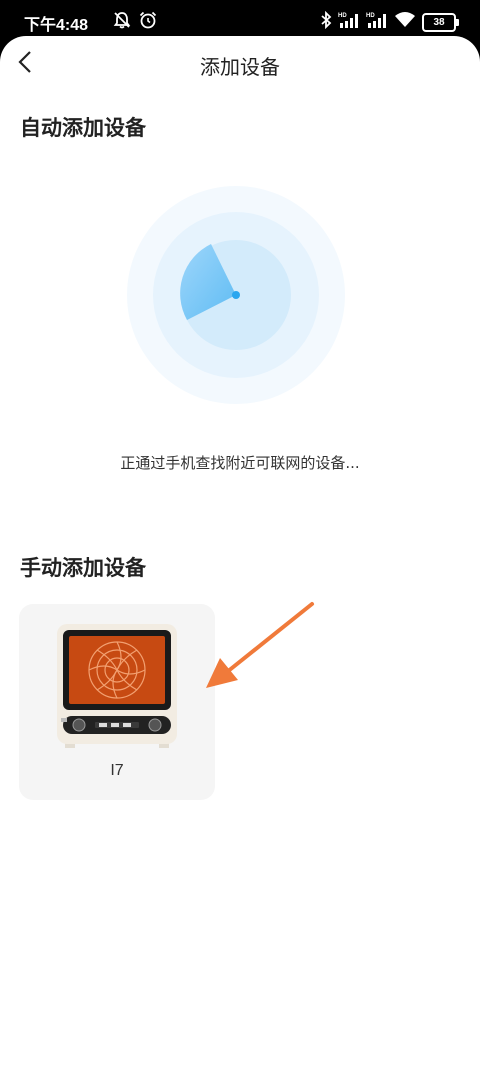 This screenshot has width=480, height=1067. Describe the element at coordinates (405, 22) in the screenshot. I see `wifi-icon` at that location.